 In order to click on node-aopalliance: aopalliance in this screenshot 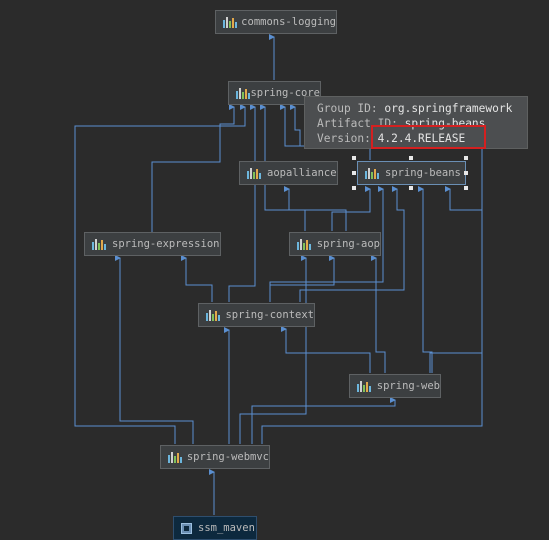, I will do `click(288, 173)`.